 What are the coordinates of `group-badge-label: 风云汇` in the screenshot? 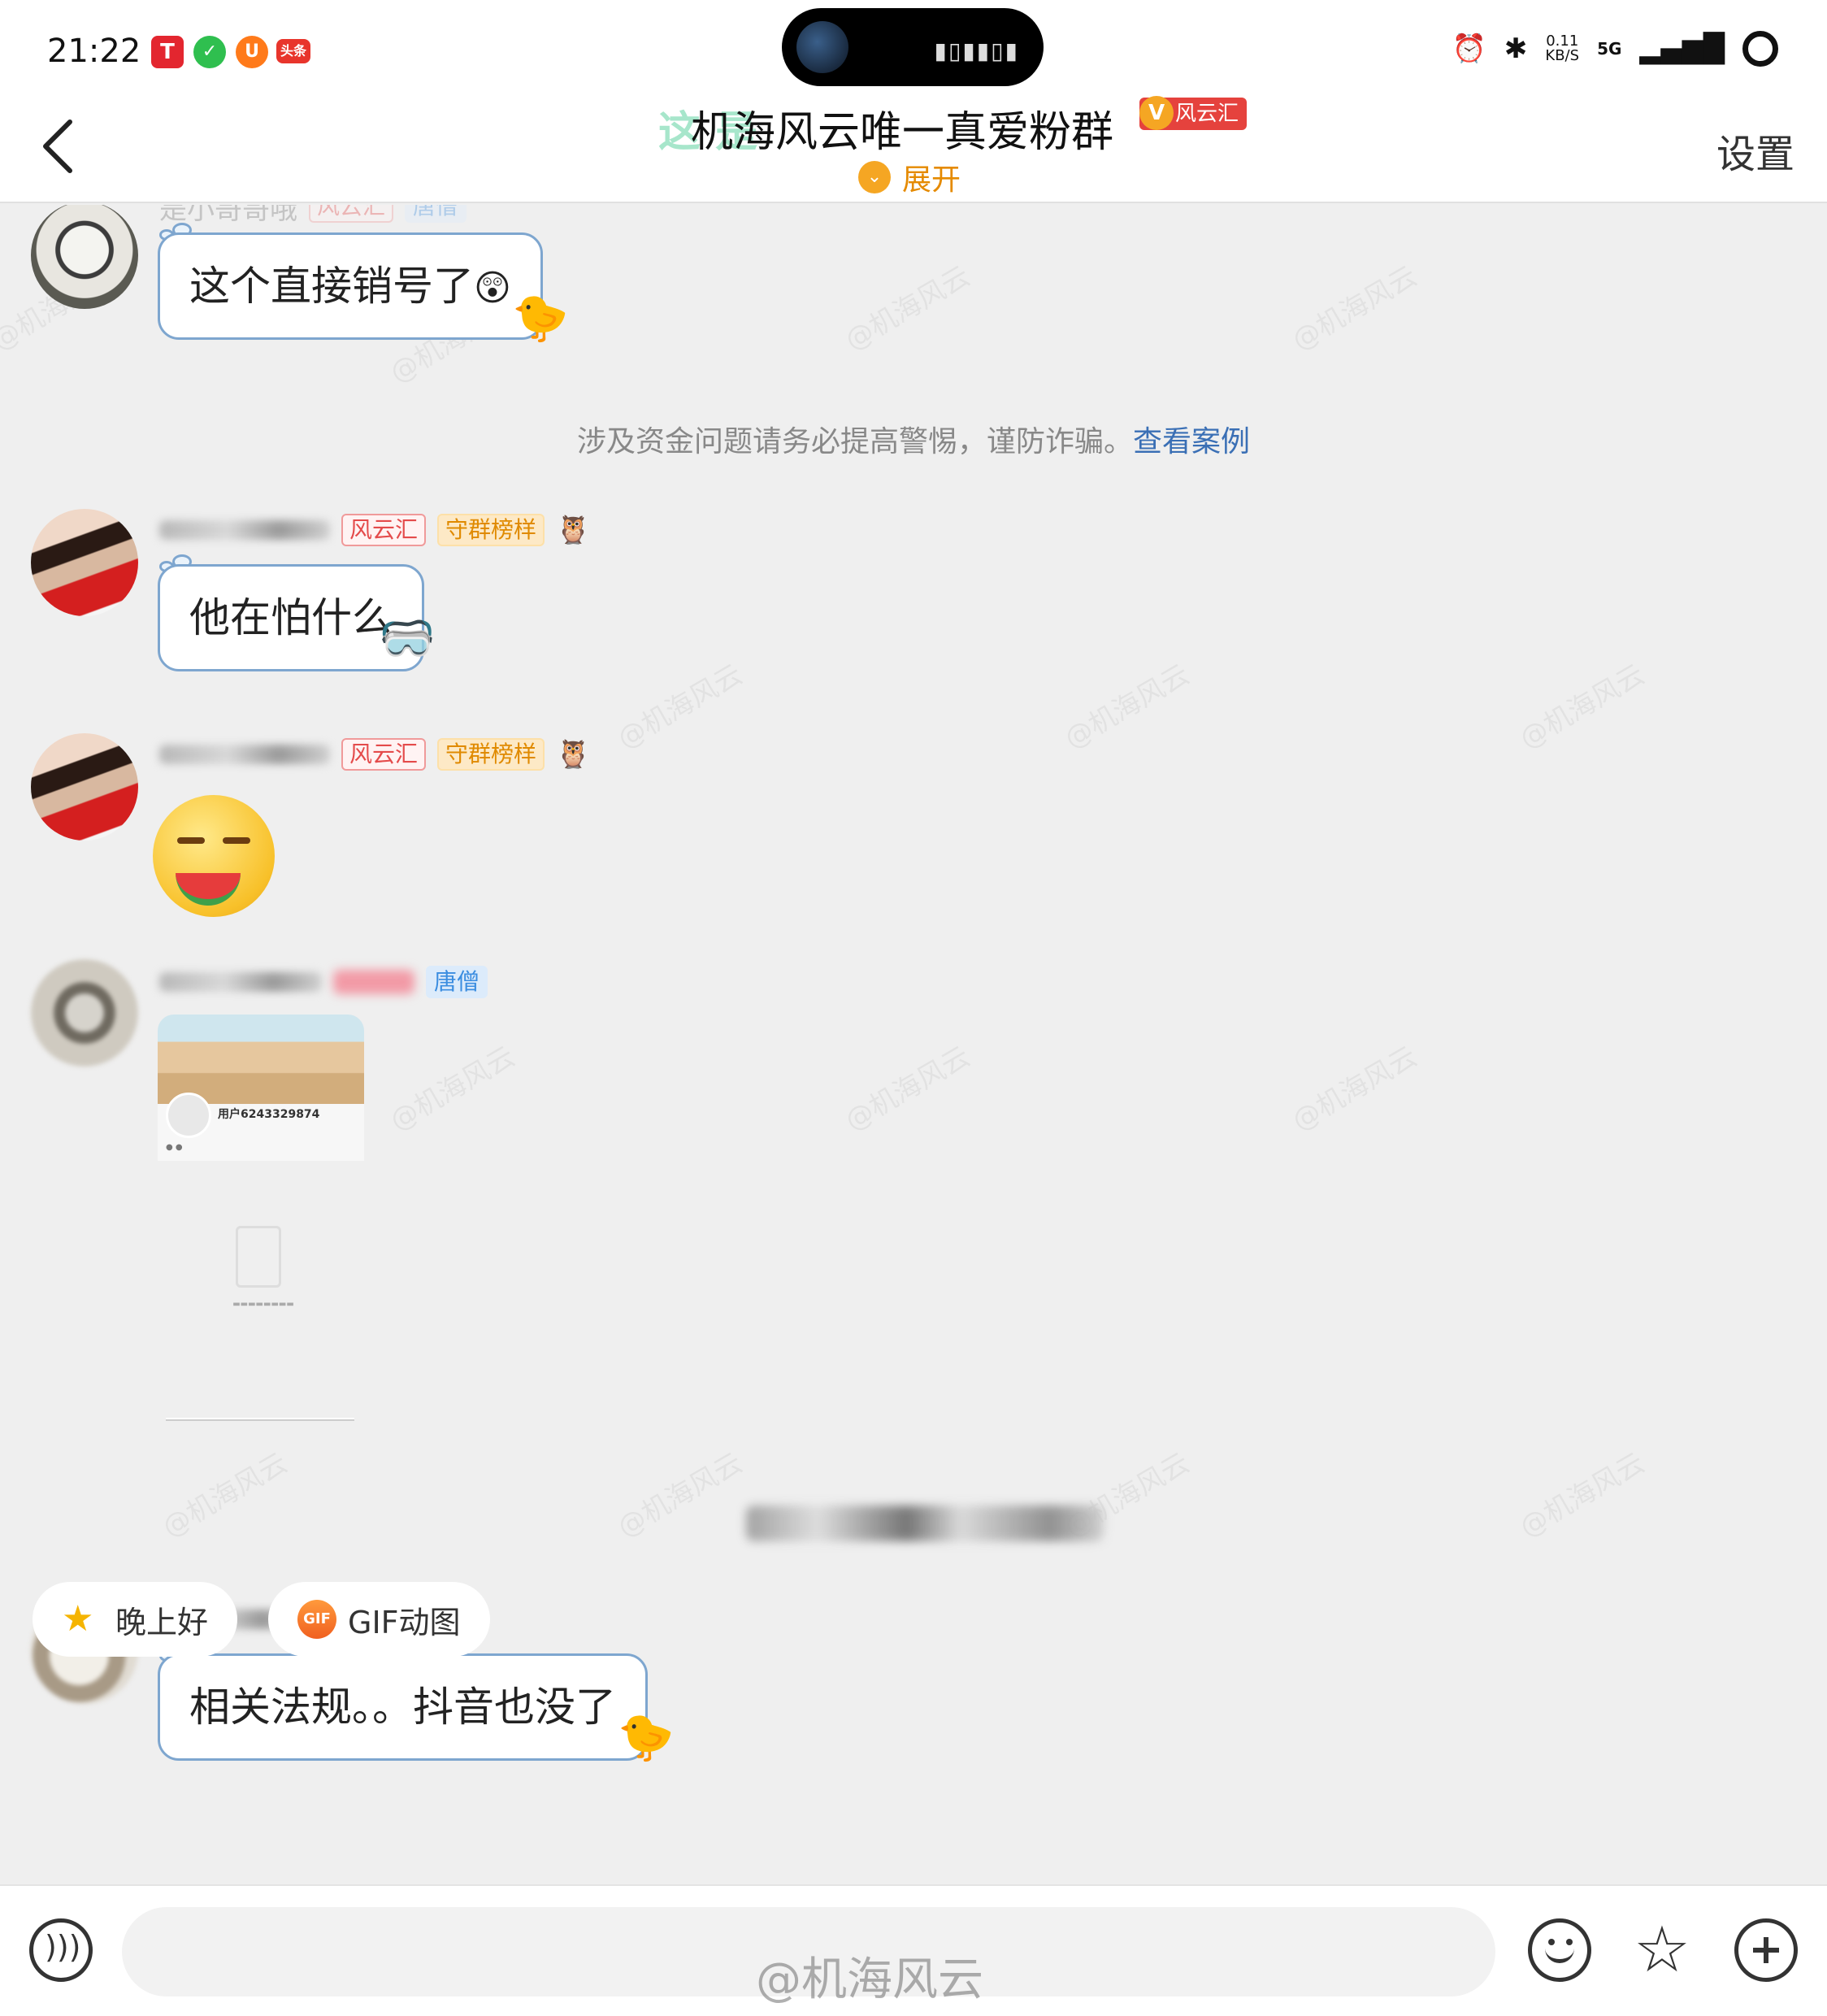 It's located at (1207, 114).